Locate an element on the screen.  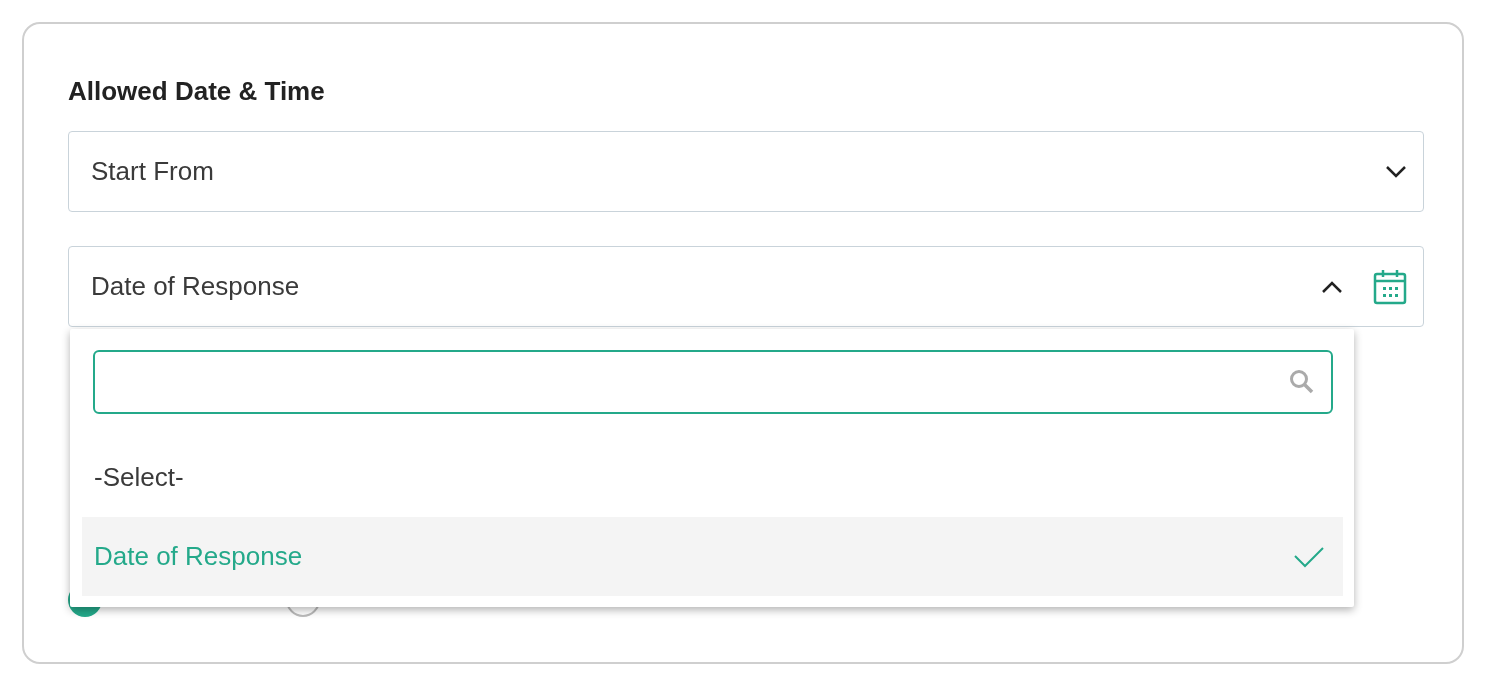
calendar-icon is located at coordinates (1390, 286).